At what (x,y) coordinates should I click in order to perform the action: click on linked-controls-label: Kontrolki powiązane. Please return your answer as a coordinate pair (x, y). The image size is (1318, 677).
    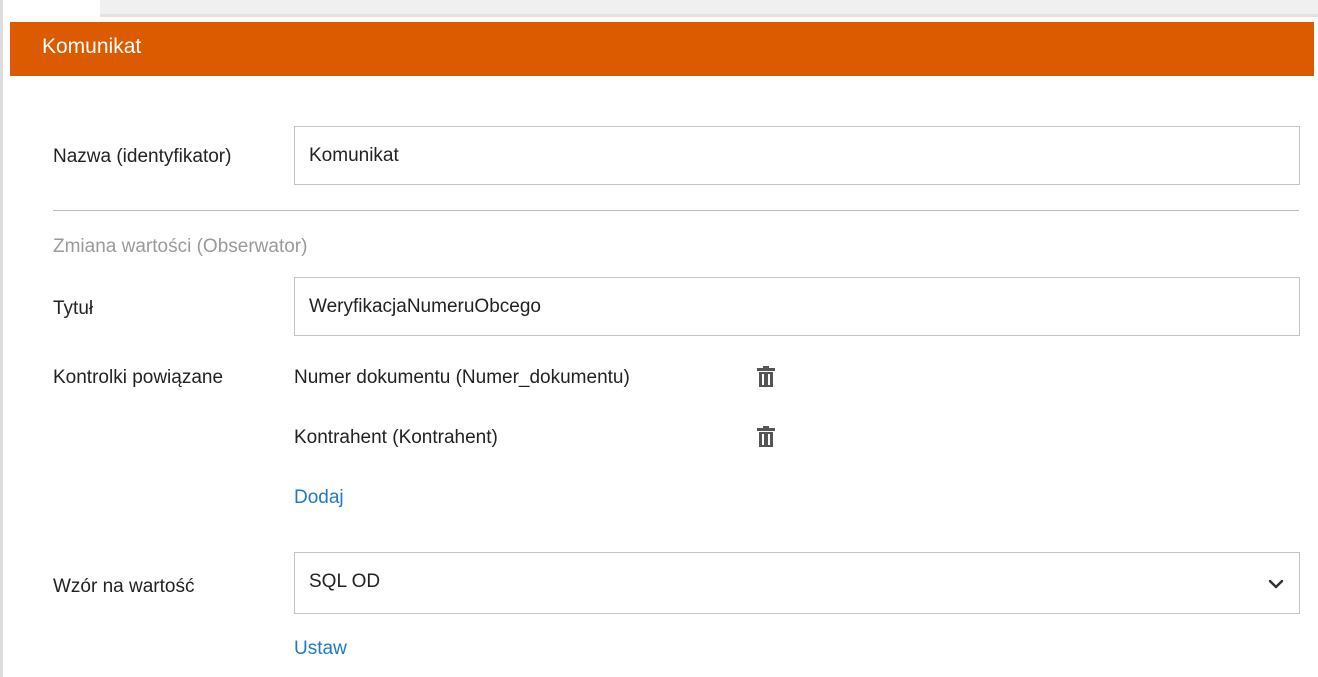
    Looking at the image, I should click on (138, 377).